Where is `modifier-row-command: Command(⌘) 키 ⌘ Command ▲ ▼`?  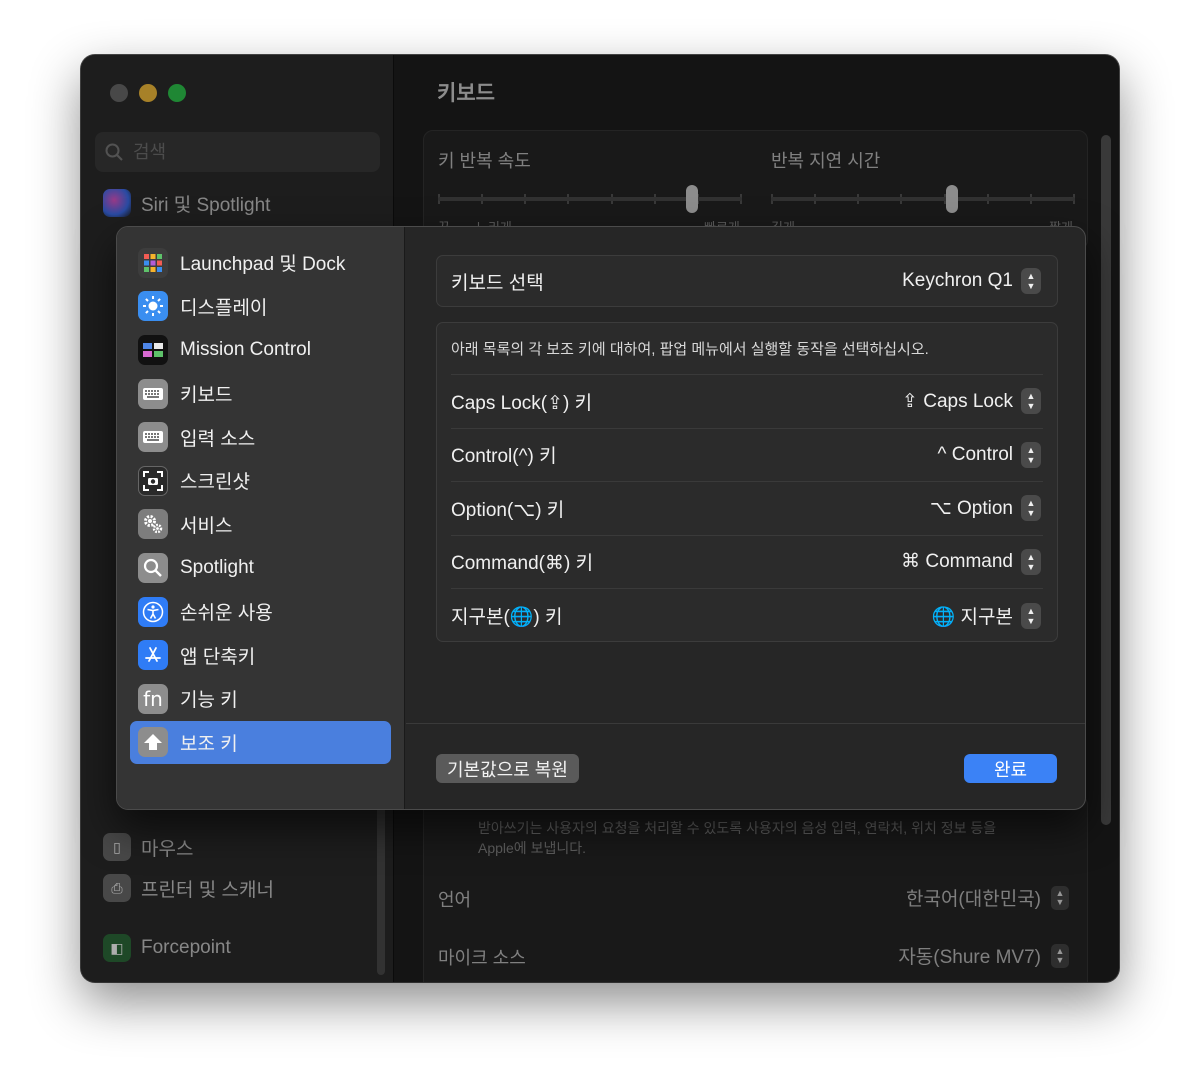 modifier-row-command: Command(⌘) 키 ⌘ Command ▲ ▼ is located at coordinates (747, 562).